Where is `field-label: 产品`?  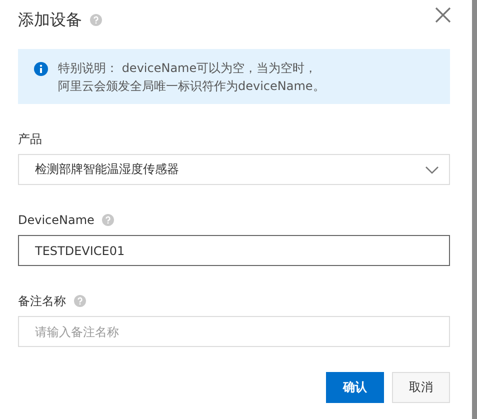
field-label: 产品 is located at coordinates (30, 139).